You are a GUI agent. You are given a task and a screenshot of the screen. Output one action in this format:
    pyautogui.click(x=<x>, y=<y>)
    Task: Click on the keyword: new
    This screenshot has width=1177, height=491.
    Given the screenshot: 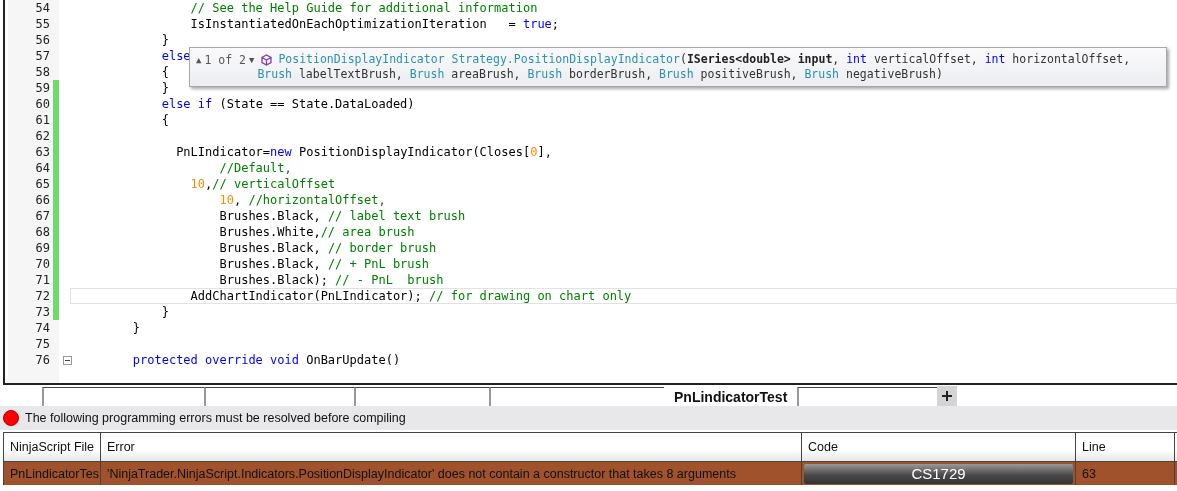 What is the action you would take?
    pyautogui.click(x=281, y=152)
    